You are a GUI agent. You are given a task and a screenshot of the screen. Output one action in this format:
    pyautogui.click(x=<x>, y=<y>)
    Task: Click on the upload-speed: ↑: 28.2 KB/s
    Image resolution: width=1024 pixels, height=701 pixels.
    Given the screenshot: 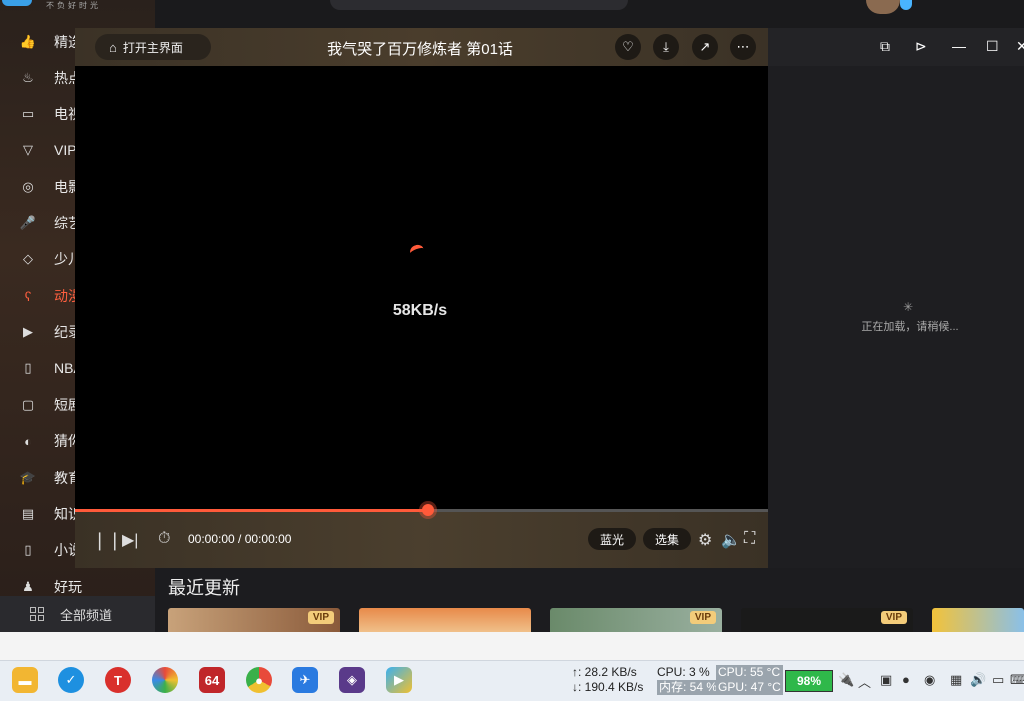 What is the action you would take?
    pyautogui.click(x=604, y=672)
    